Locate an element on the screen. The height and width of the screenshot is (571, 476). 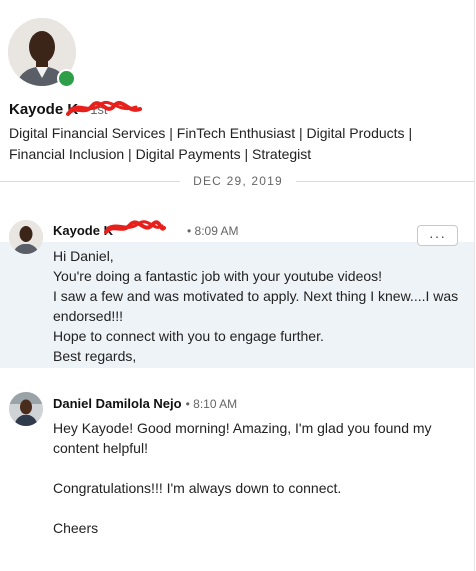
message-sender: Daniel Damilola Nejo is located at coordinates (117, 403).